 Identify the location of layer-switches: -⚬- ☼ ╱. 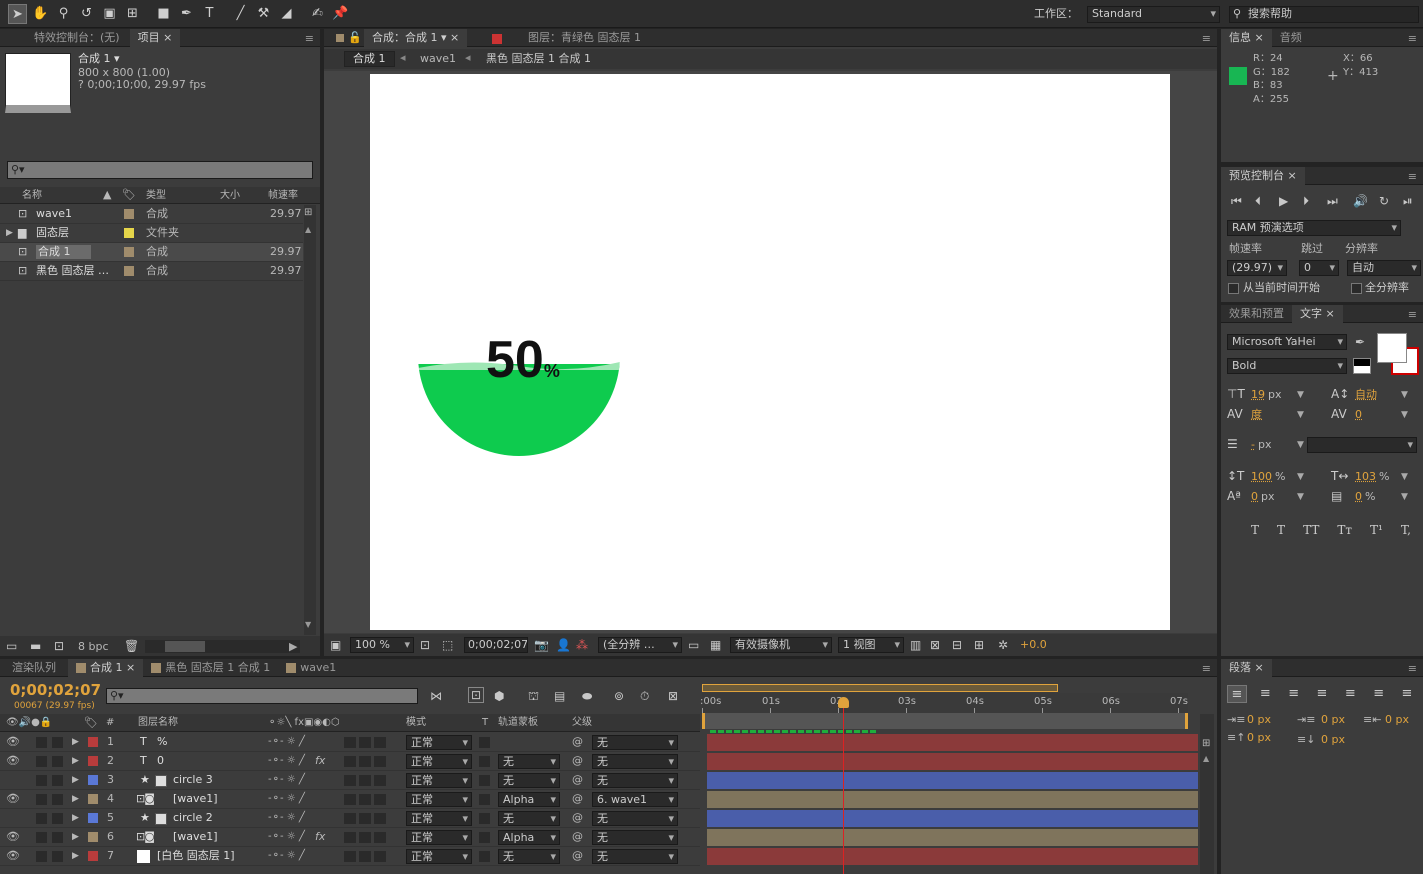
(286, 856).